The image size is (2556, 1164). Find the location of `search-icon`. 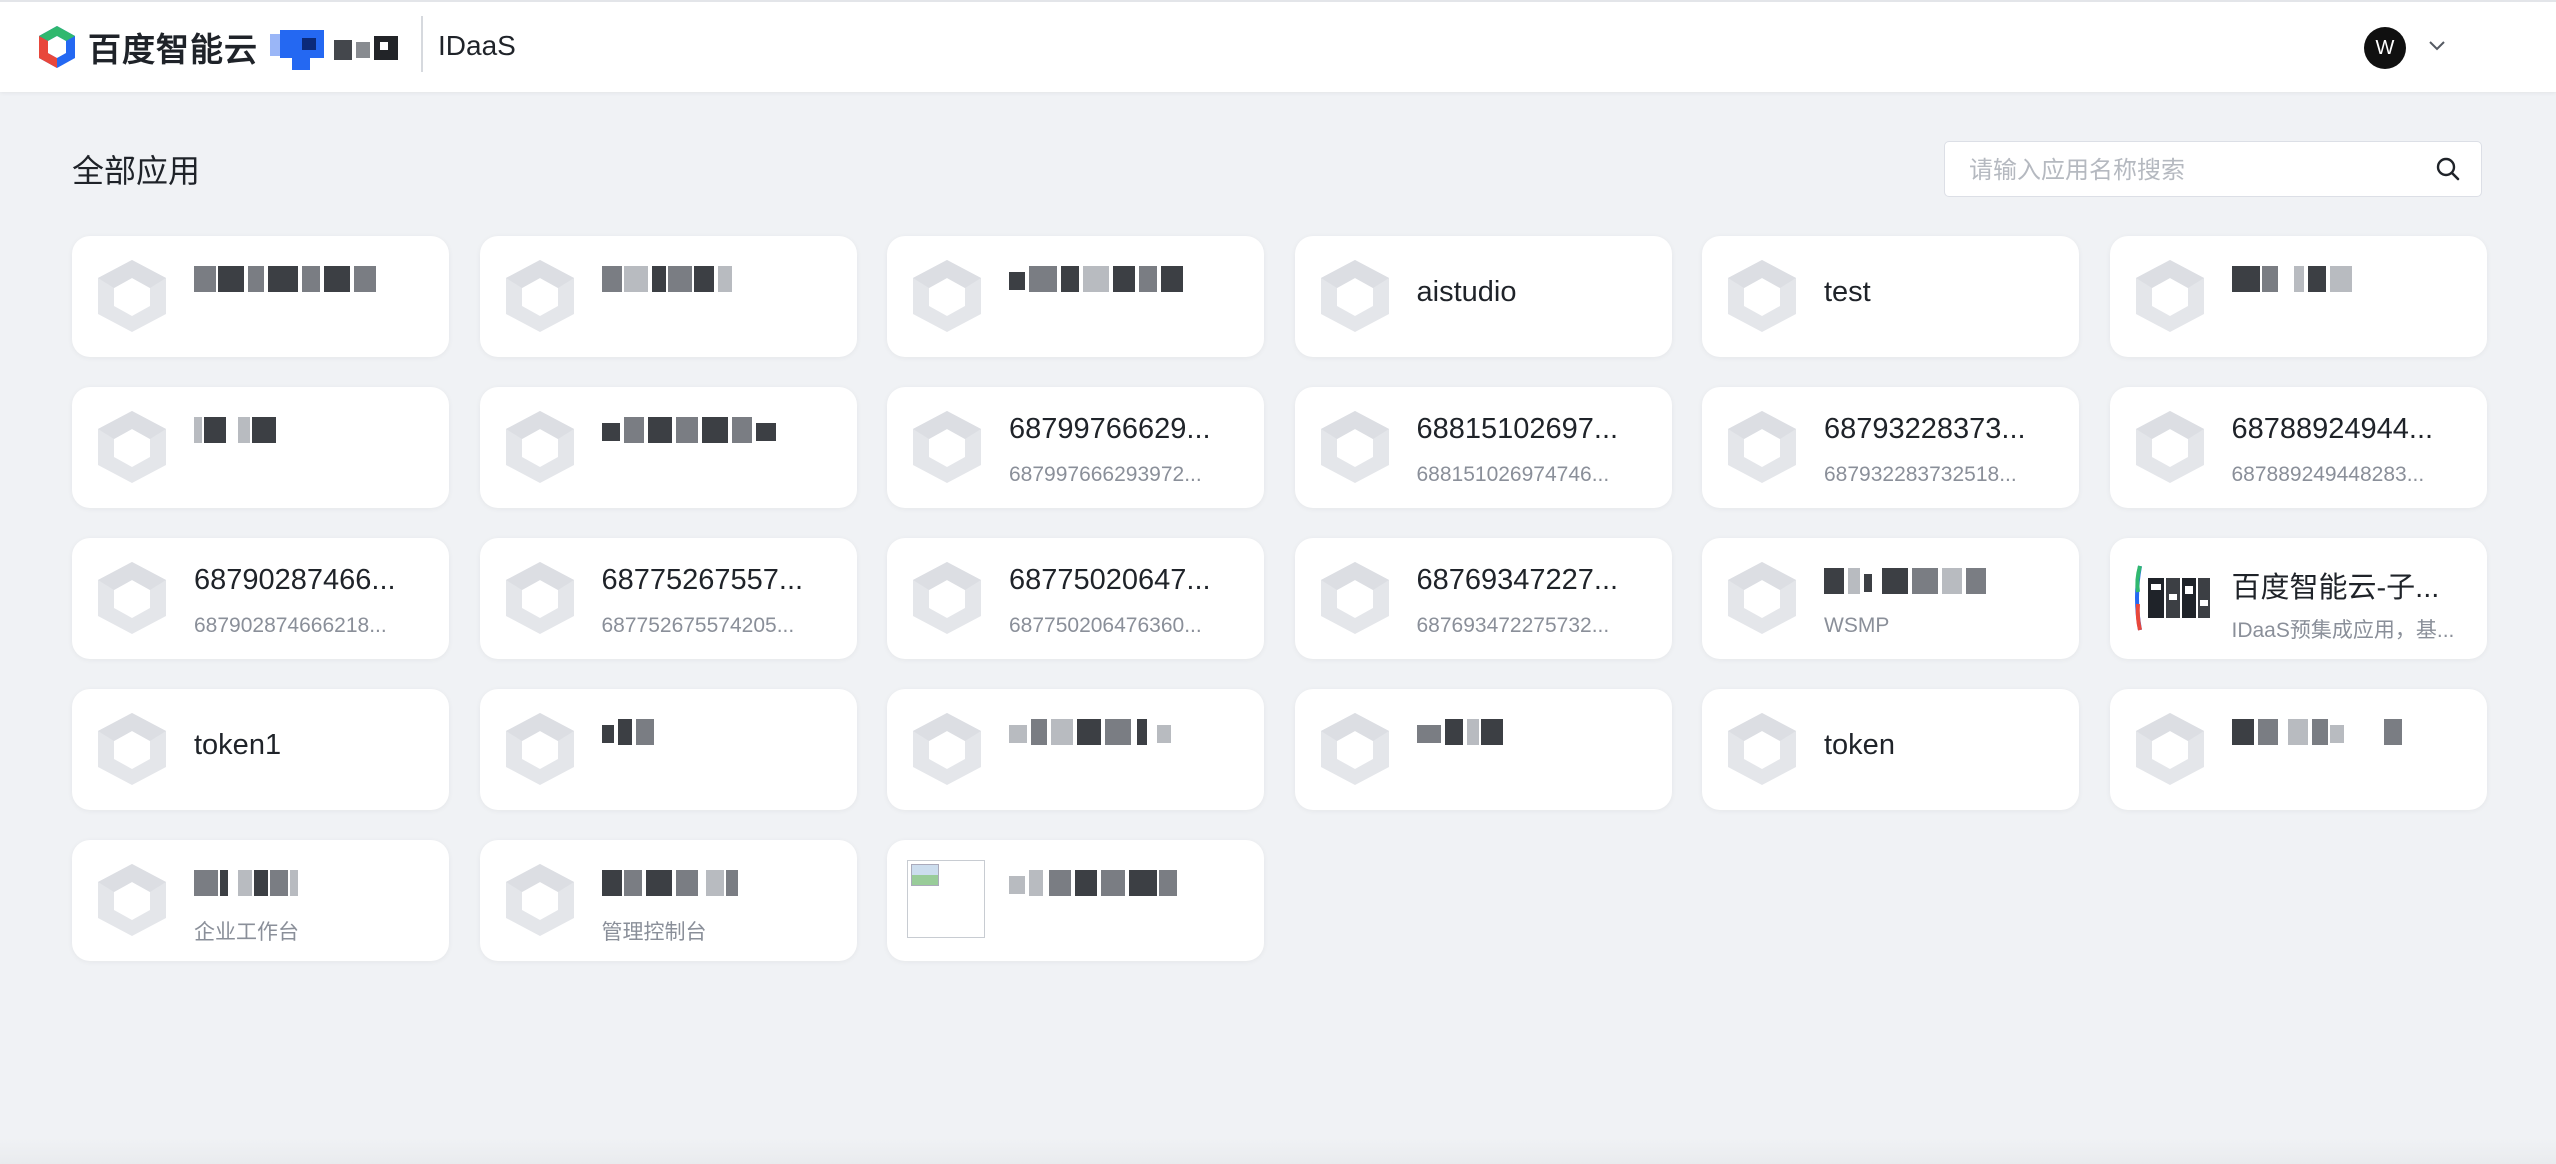

search-icon is located at coordinates (2448, 169).